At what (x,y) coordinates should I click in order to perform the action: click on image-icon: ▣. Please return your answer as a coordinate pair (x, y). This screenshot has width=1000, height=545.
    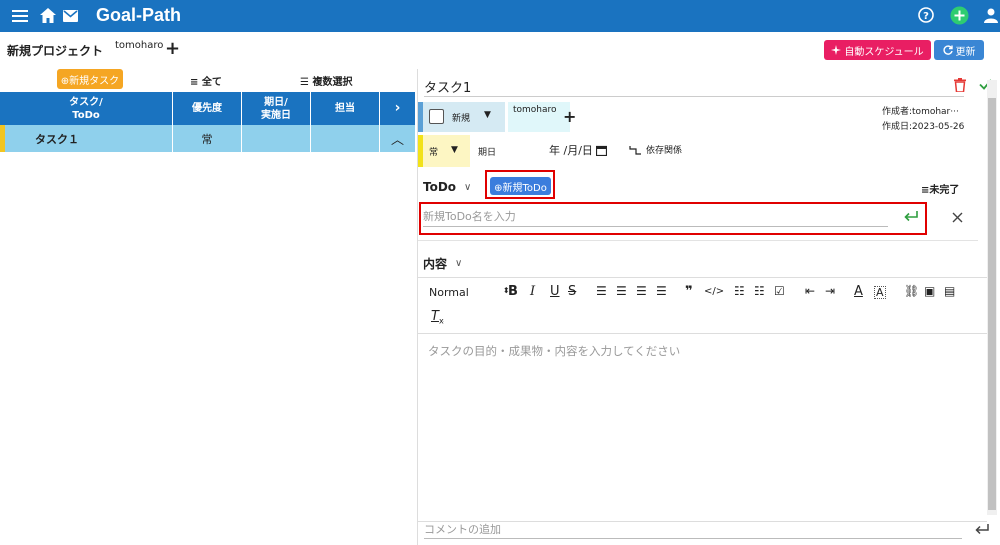
    Looking at the image, I should click on (929, 291).